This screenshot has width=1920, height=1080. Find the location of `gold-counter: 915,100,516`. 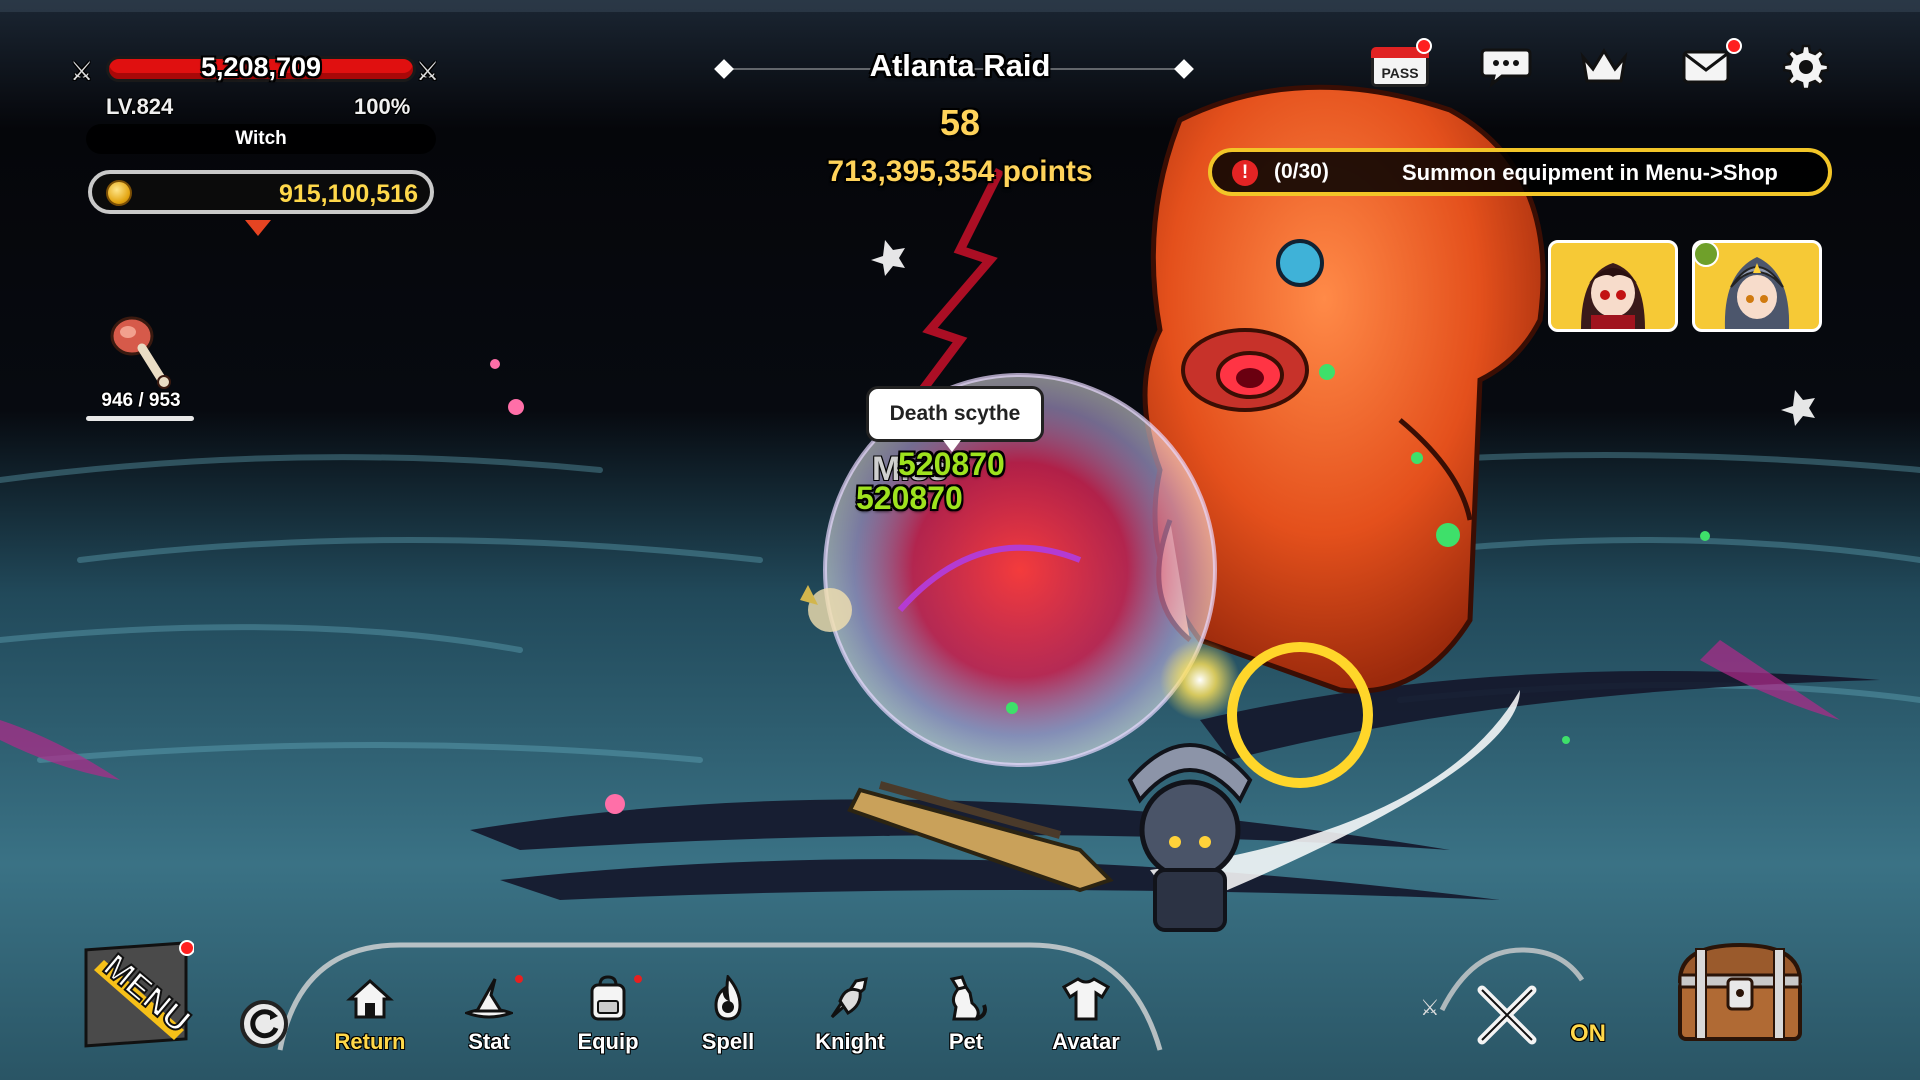

gold-counter: 915,100,516 is located at coordinates (261, 192).